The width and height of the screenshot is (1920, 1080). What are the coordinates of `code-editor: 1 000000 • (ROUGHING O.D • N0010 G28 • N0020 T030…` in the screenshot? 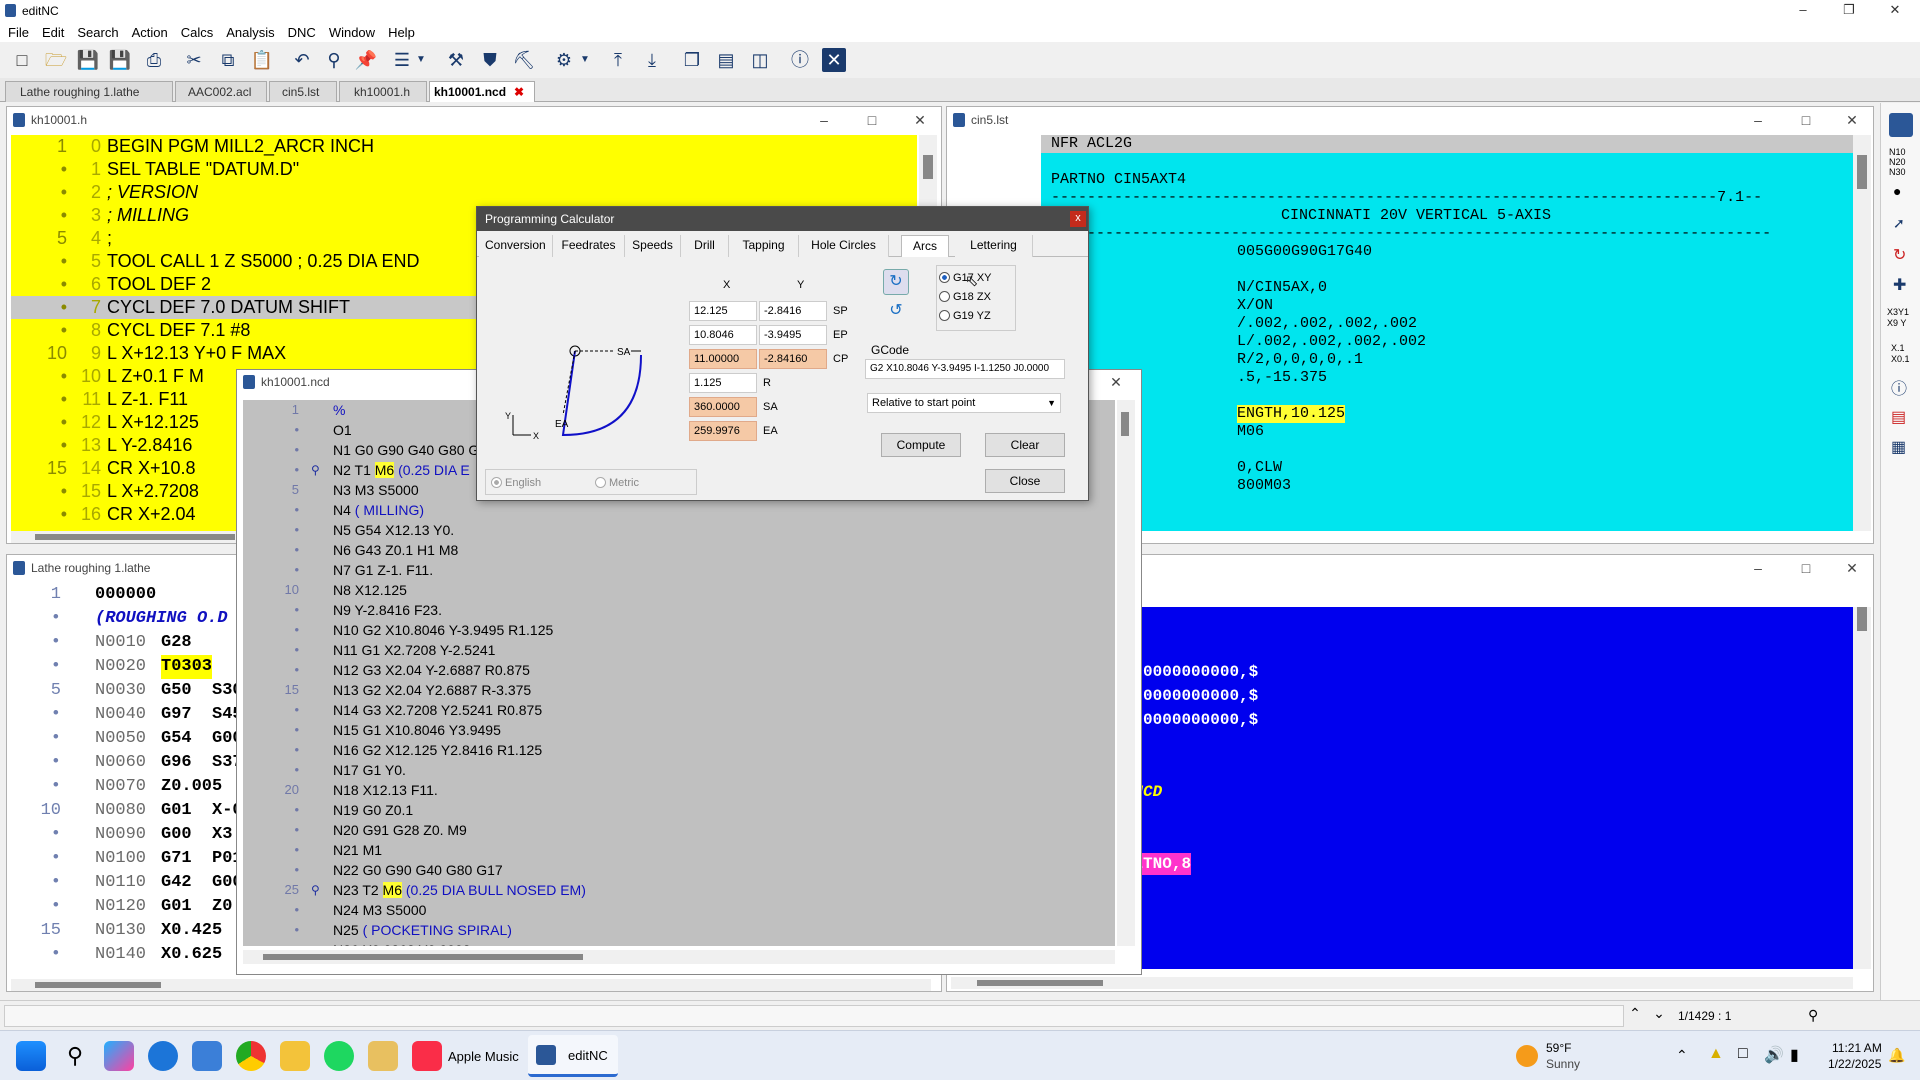 It's located at (124, 781).